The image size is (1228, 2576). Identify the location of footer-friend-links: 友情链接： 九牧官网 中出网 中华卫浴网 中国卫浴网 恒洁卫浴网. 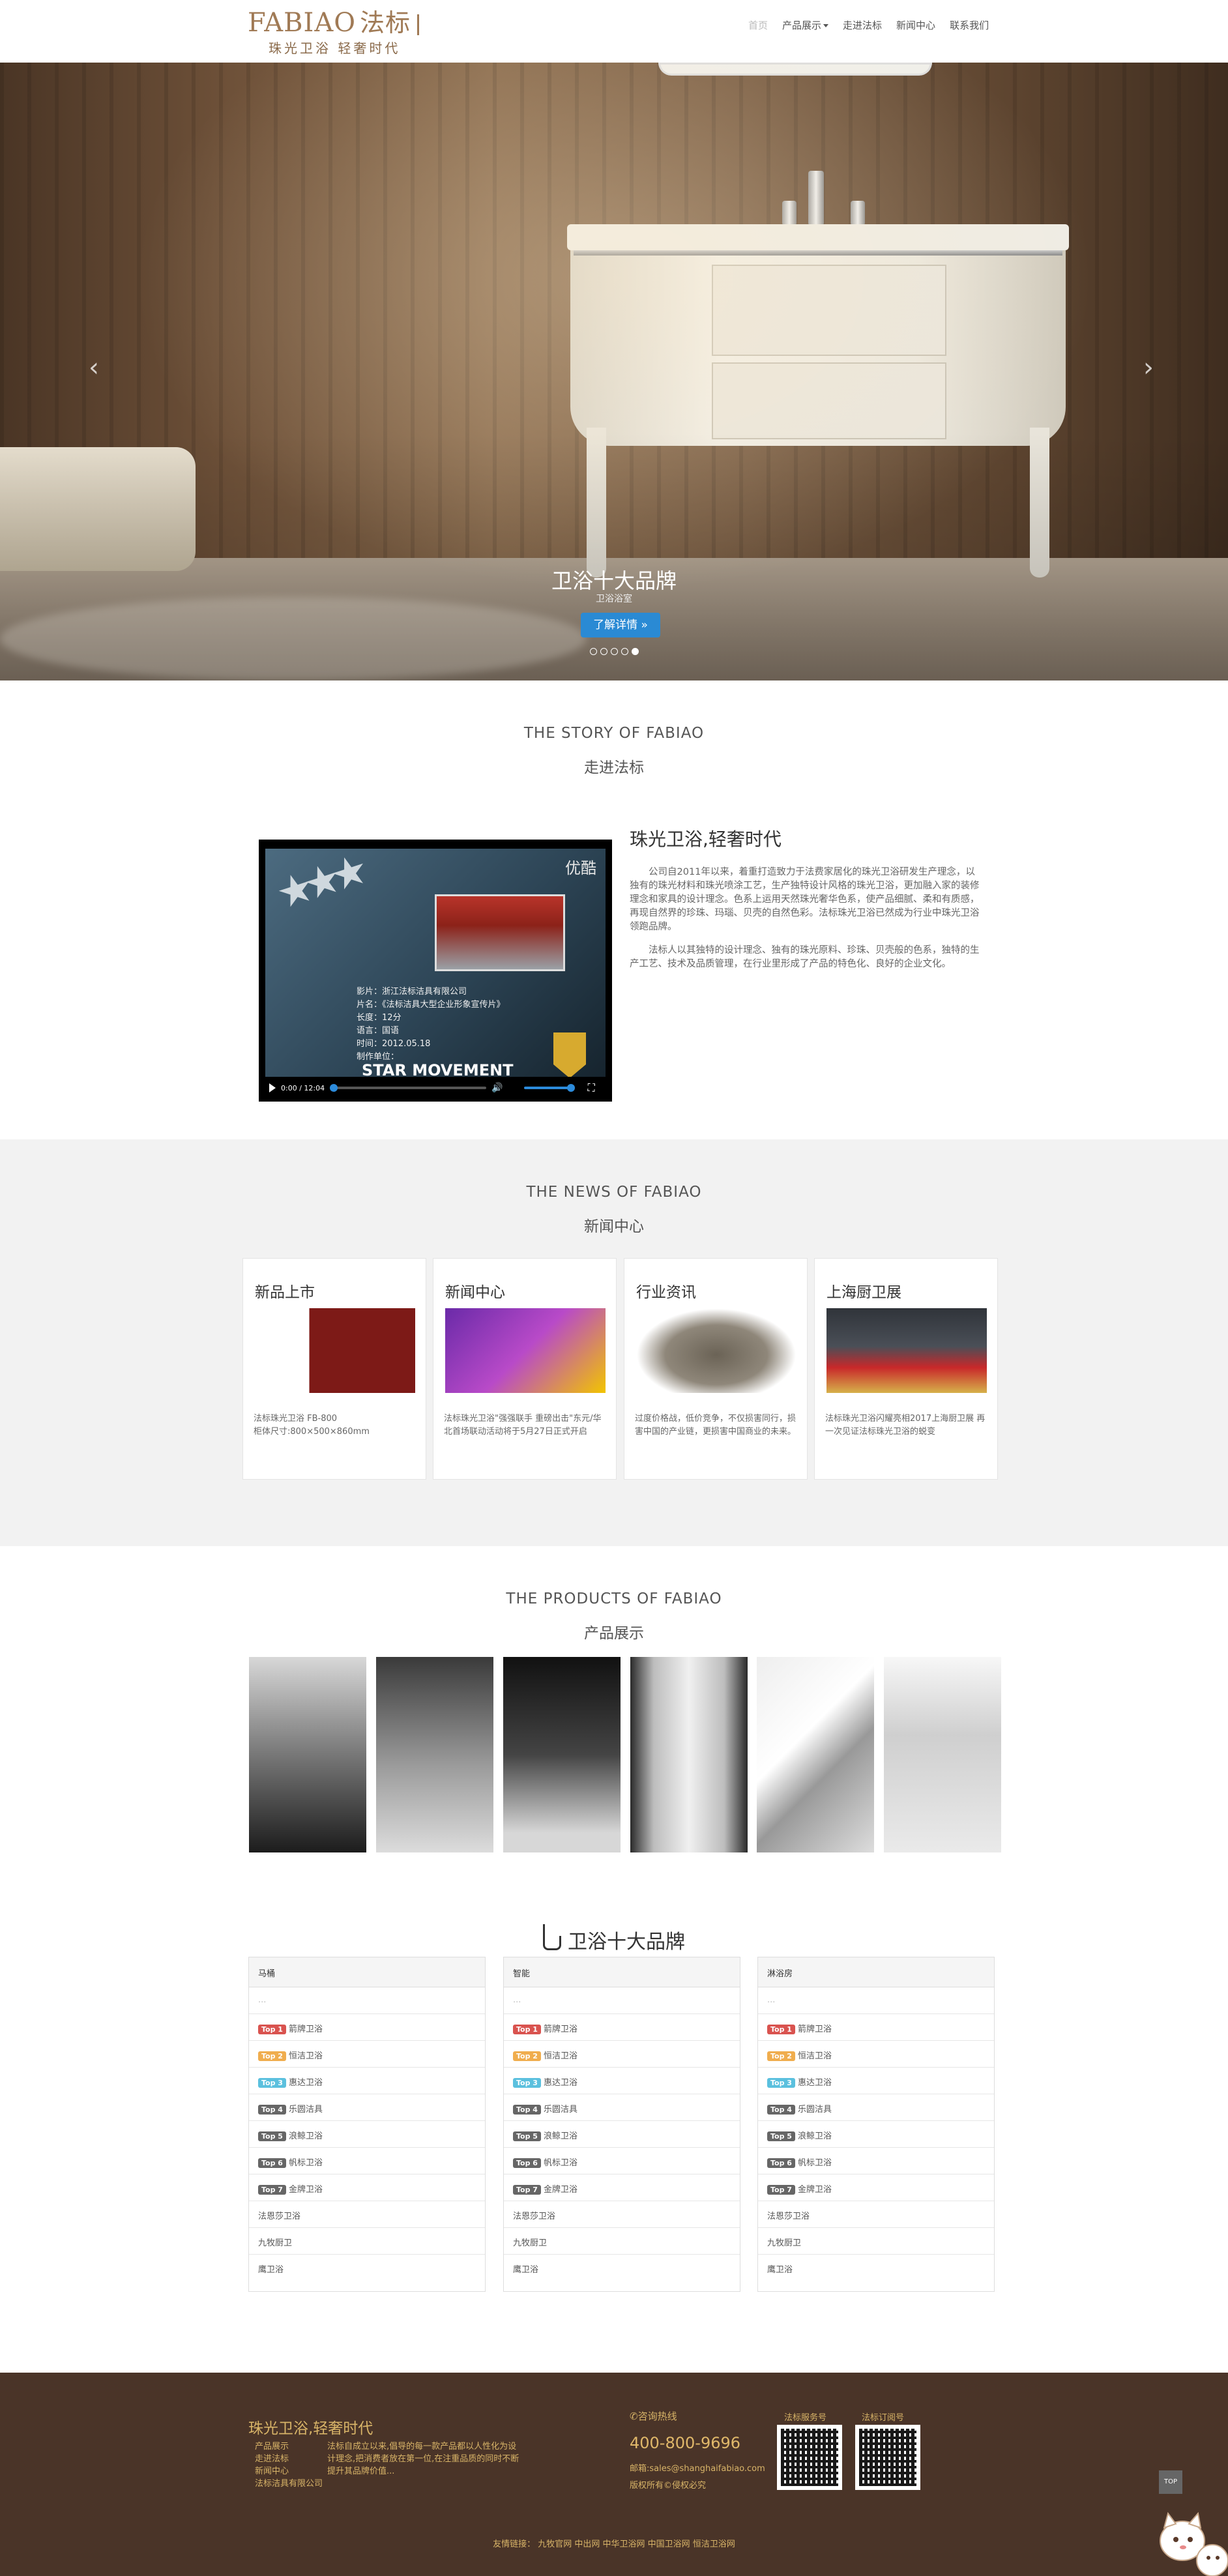
(614, 2543).